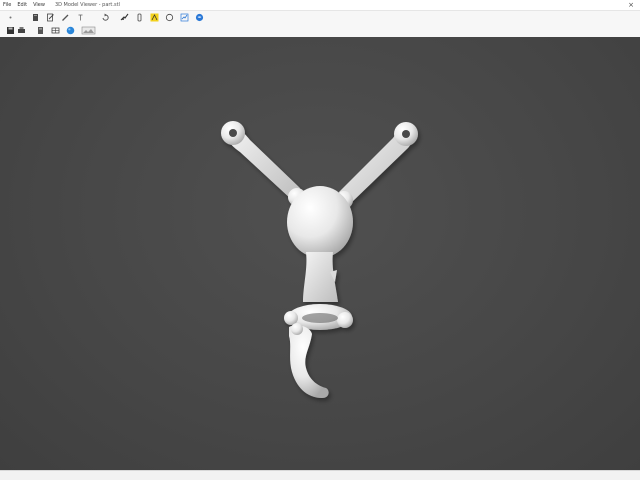 Image resolution: width=640 pixels, height=480 pixels. Describe the element at coordinates (70, 30) in the screenshot. I see `sphere-icon` at that location.